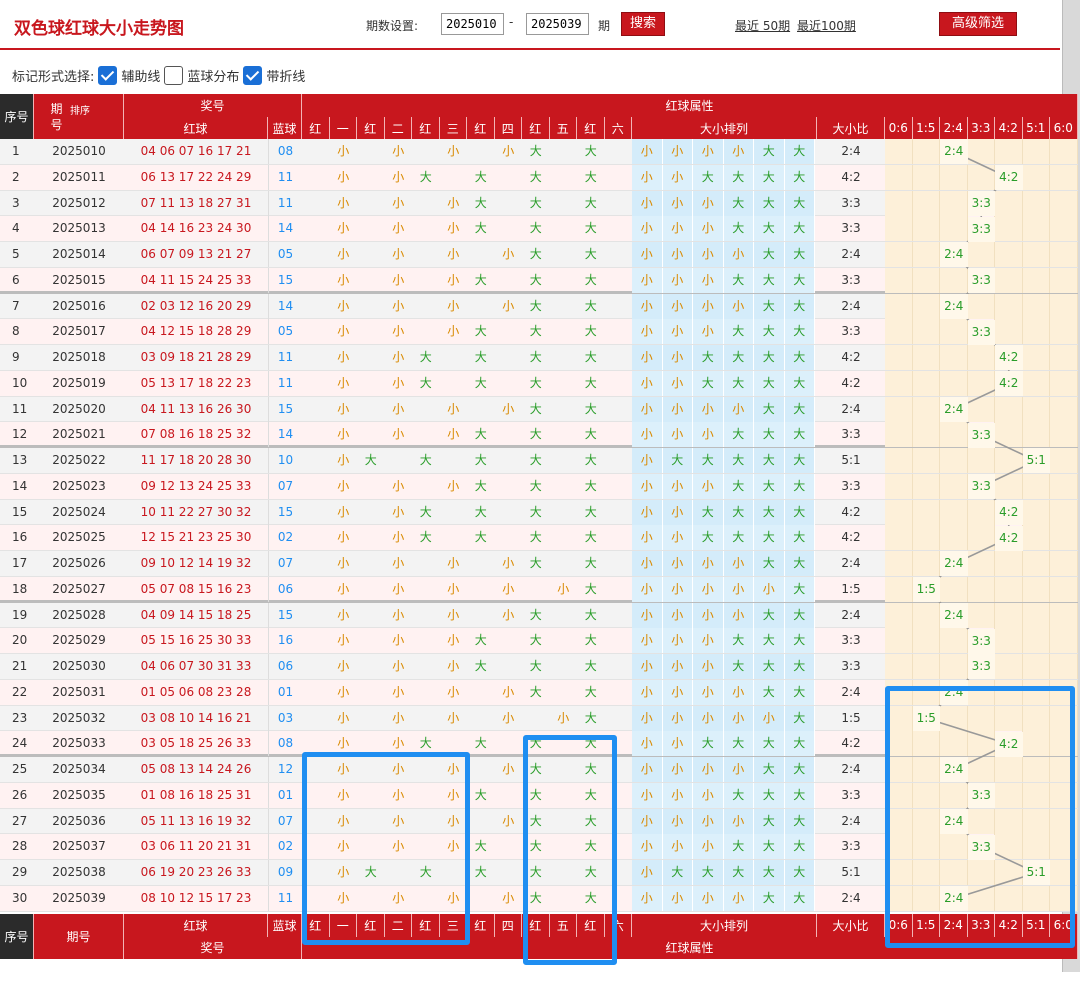 Image resolution: width=1080 pixels, height=994 pixels. What do you see at coordinates (196, 202) in the screenshot?
I see `row-red-balls: 07 11 13 18 27 31` at bounding box center [196, 202].